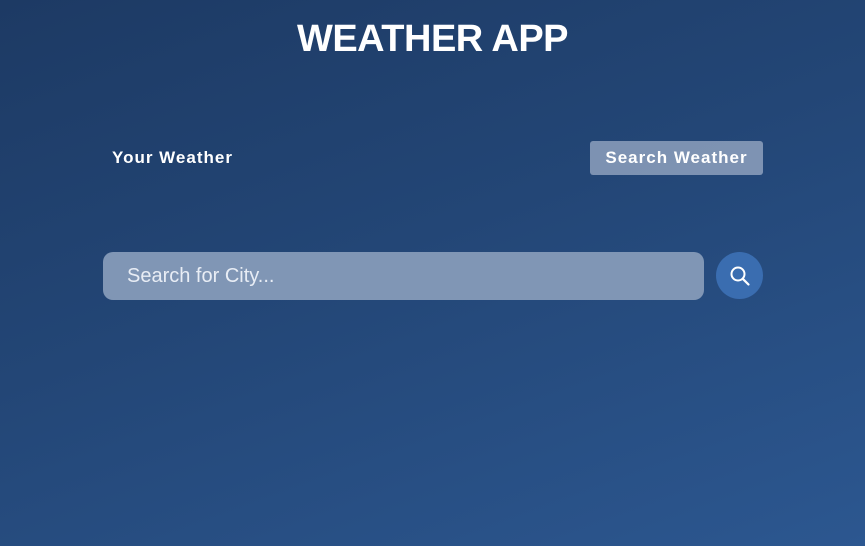 This screenshot has width=865, height=546. I want to click on tab-your-weather: Your Weather, so click(172, 158).